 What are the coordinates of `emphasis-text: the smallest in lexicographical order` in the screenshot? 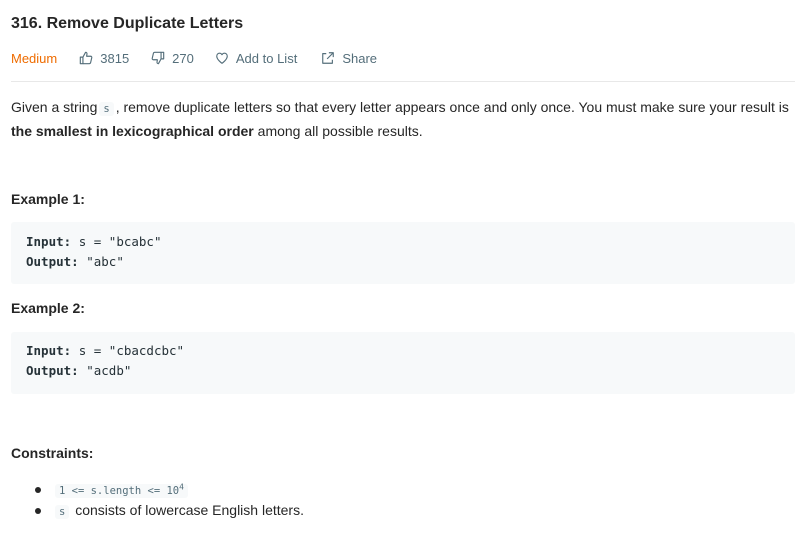 It's located at (132, 131).